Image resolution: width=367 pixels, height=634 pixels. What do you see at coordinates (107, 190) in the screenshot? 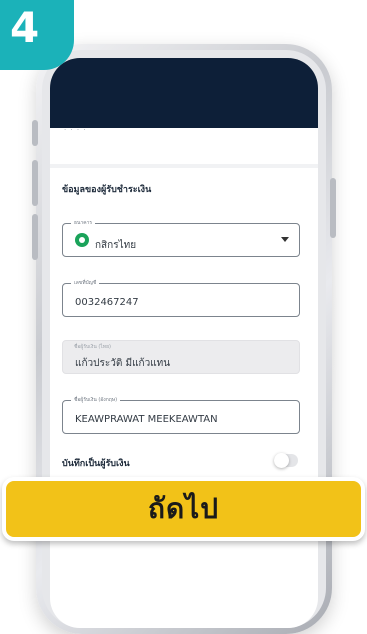
I see `section-title: ข้อมูลของผู้รับชำระเงิน` at bounding box center [107, 190].